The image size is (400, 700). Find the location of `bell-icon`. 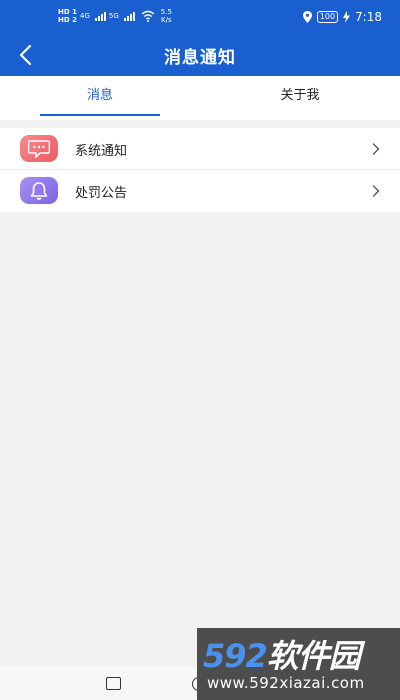

bell-icon is located at coordinates (39, 190).